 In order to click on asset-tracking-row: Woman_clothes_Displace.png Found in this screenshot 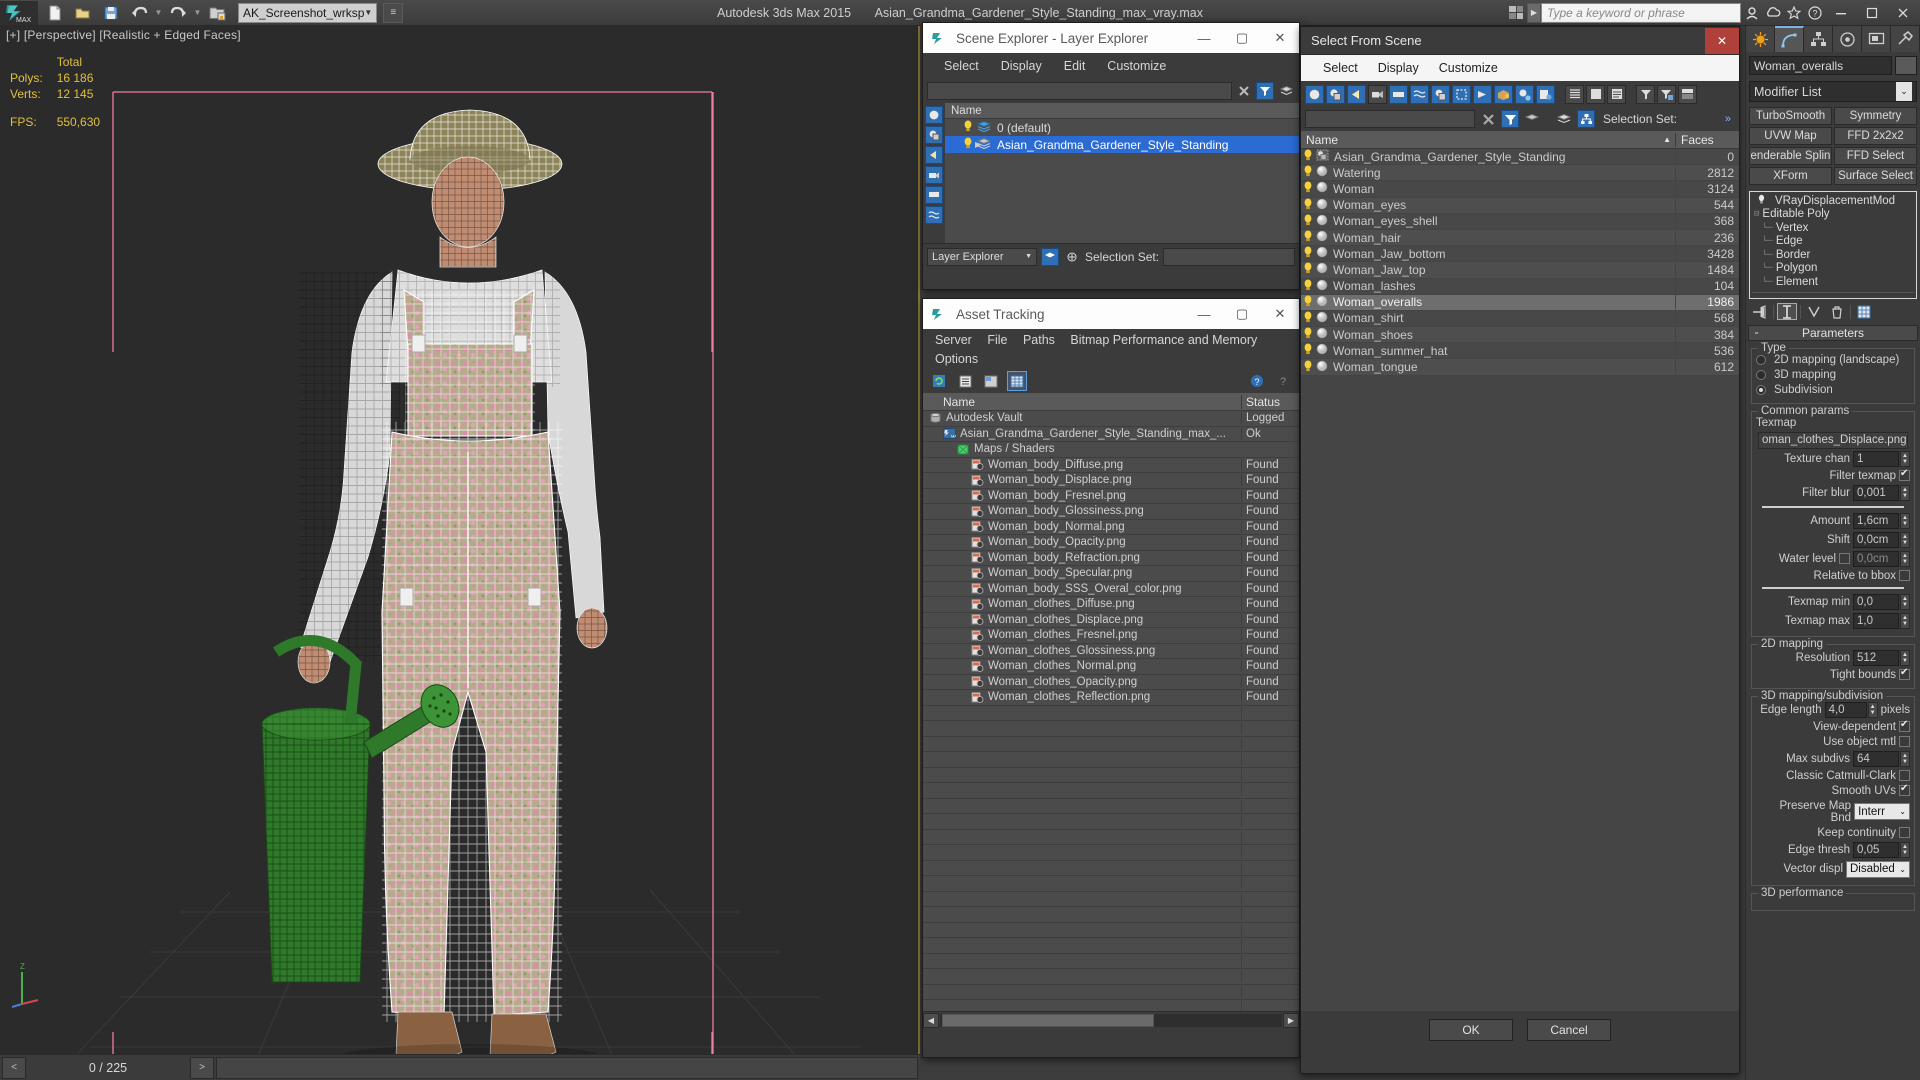, I will do `click(1111, 620)`.